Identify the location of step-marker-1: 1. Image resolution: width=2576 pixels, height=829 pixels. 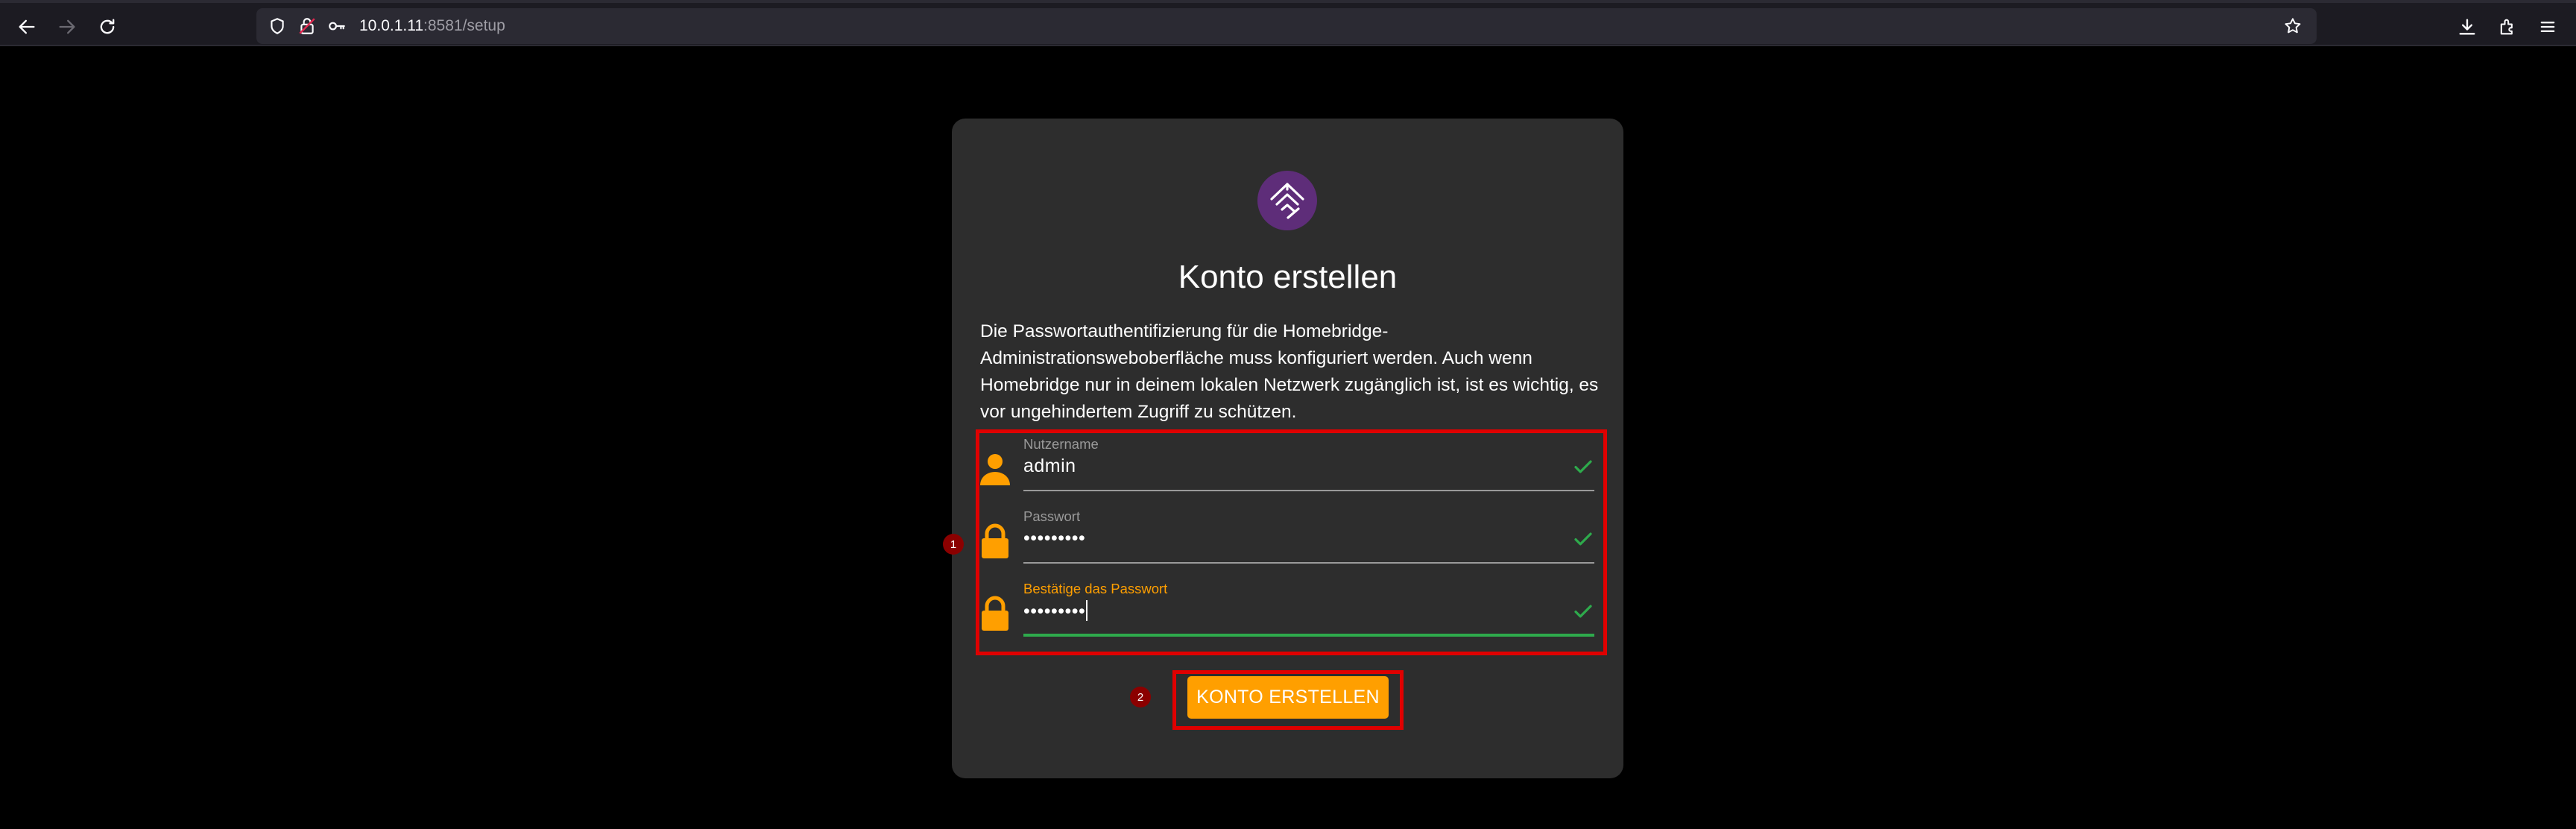
(953, 544).